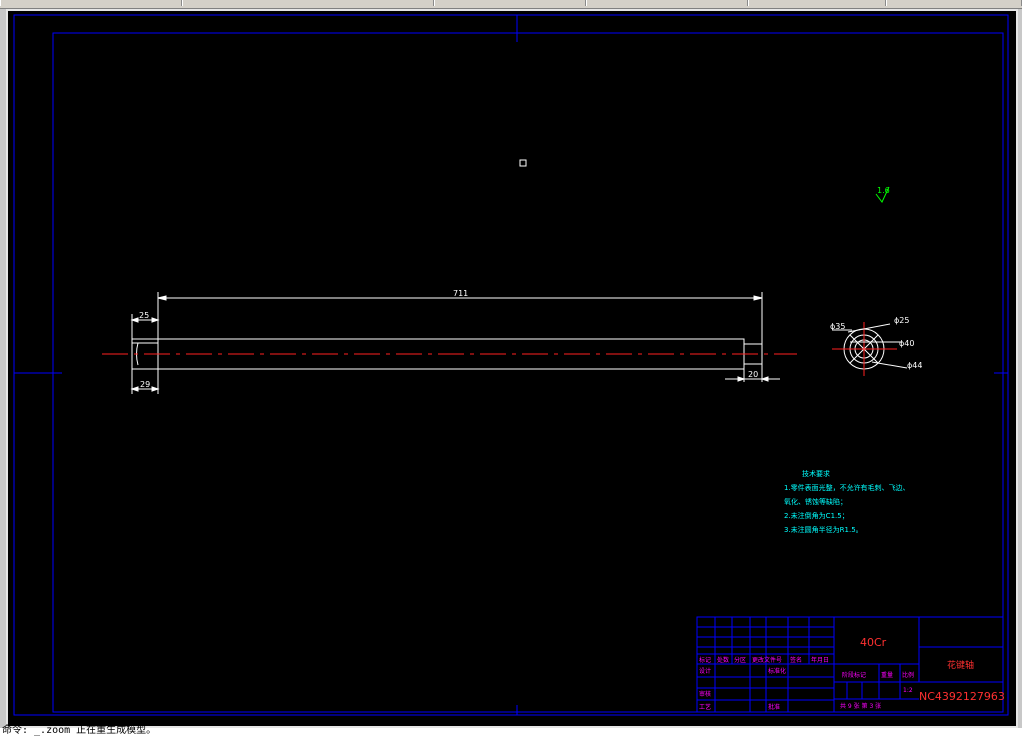  Describe the element at coordinates (511, 730) in the screenshot. I see `command-line-bar: 命令: _.zoom 正在重生成模型。` at that location.